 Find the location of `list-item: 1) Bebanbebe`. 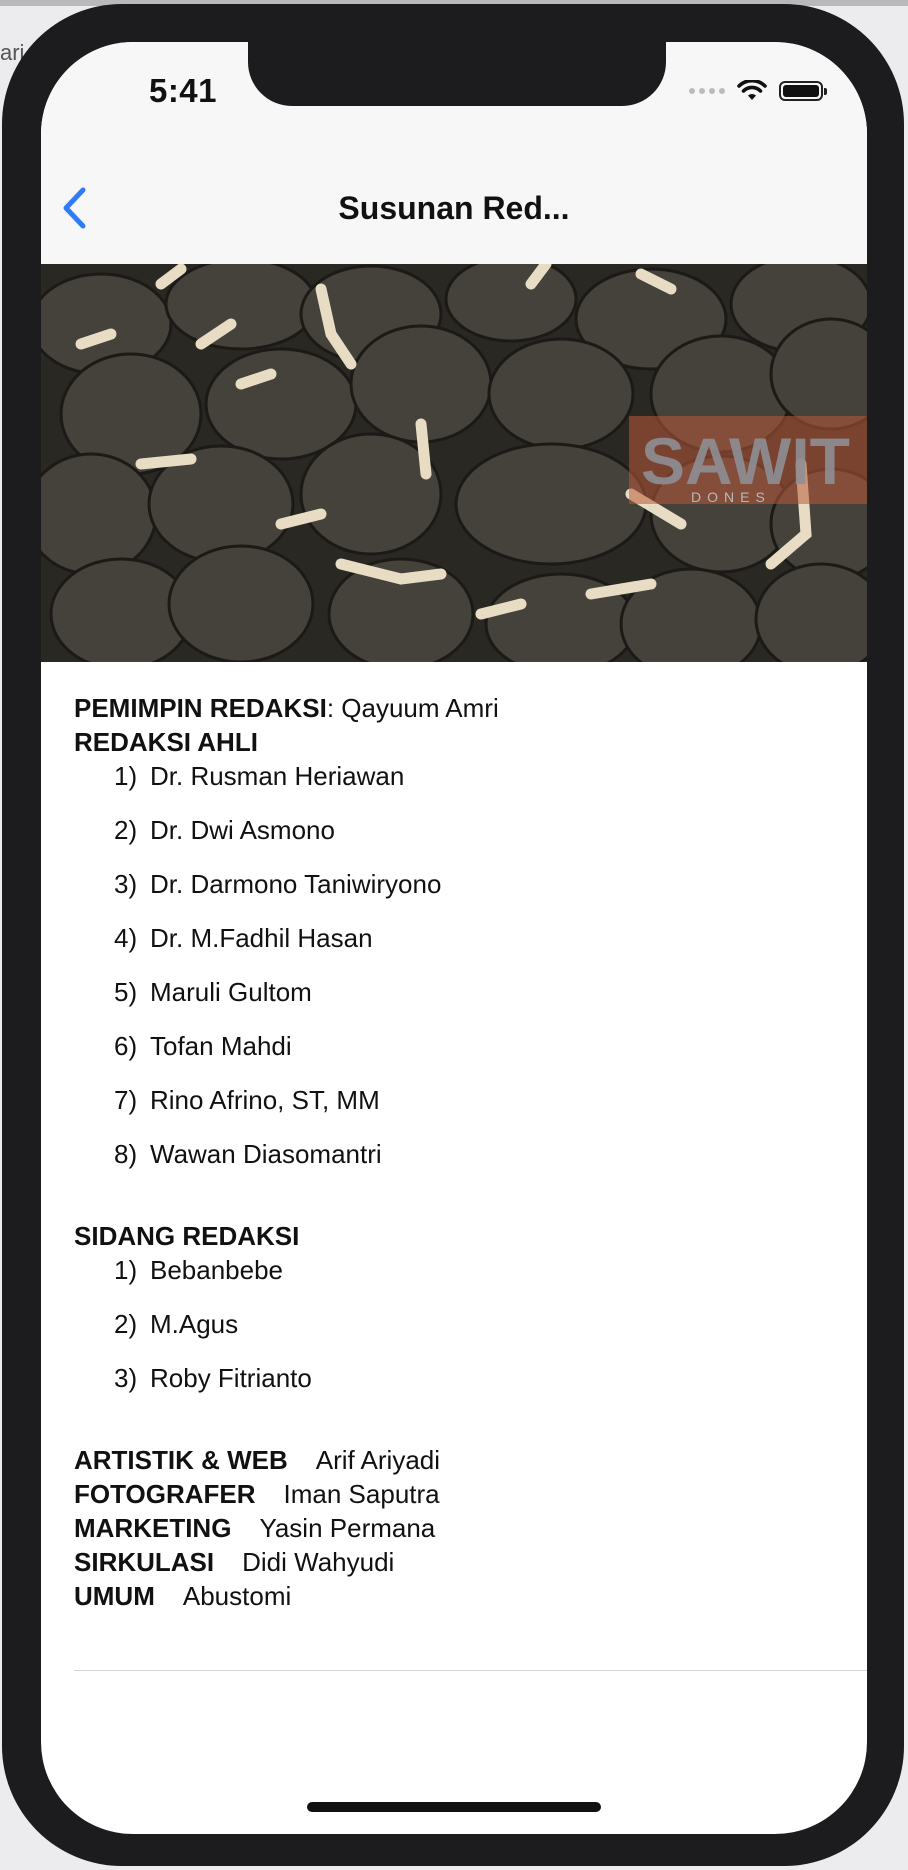

list-item: 1) Bebanbebe is located at coordinates (199, 1270).